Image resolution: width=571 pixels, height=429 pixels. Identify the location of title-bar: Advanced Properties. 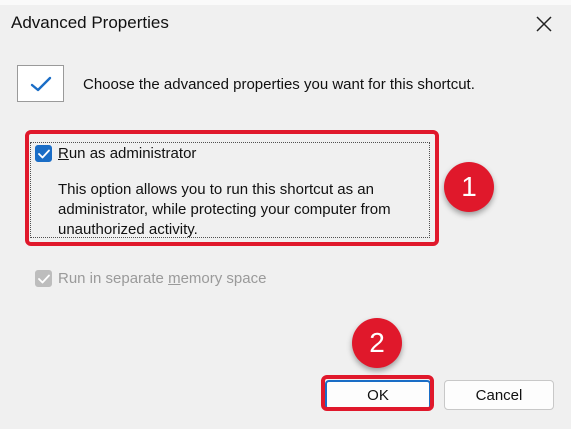
(285, 25).